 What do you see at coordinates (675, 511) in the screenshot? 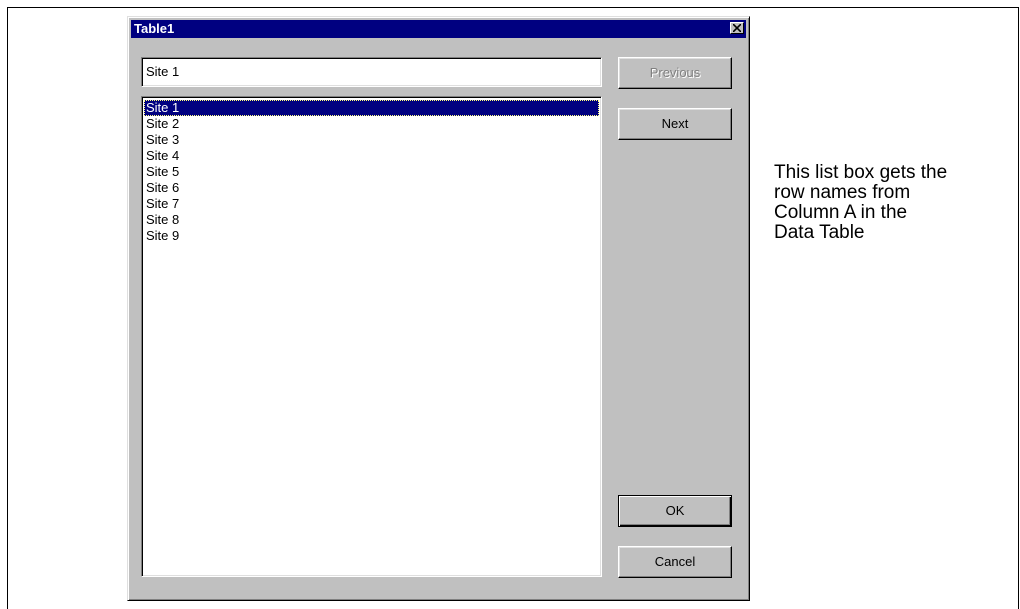
I see `ok-button: OK` at bounding box center [675, 511].